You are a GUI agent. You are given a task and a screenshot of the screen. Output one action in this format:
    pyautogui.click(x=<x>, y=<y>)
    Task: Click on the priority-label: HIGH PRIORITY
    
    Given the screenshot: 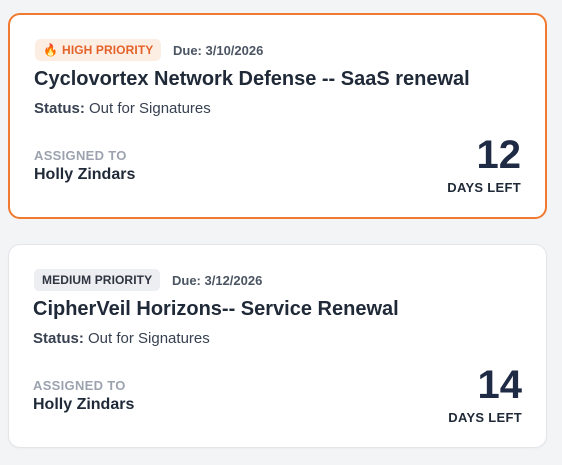 What is the action you would take?
    pyautogui.click(x=108, y=50)
    